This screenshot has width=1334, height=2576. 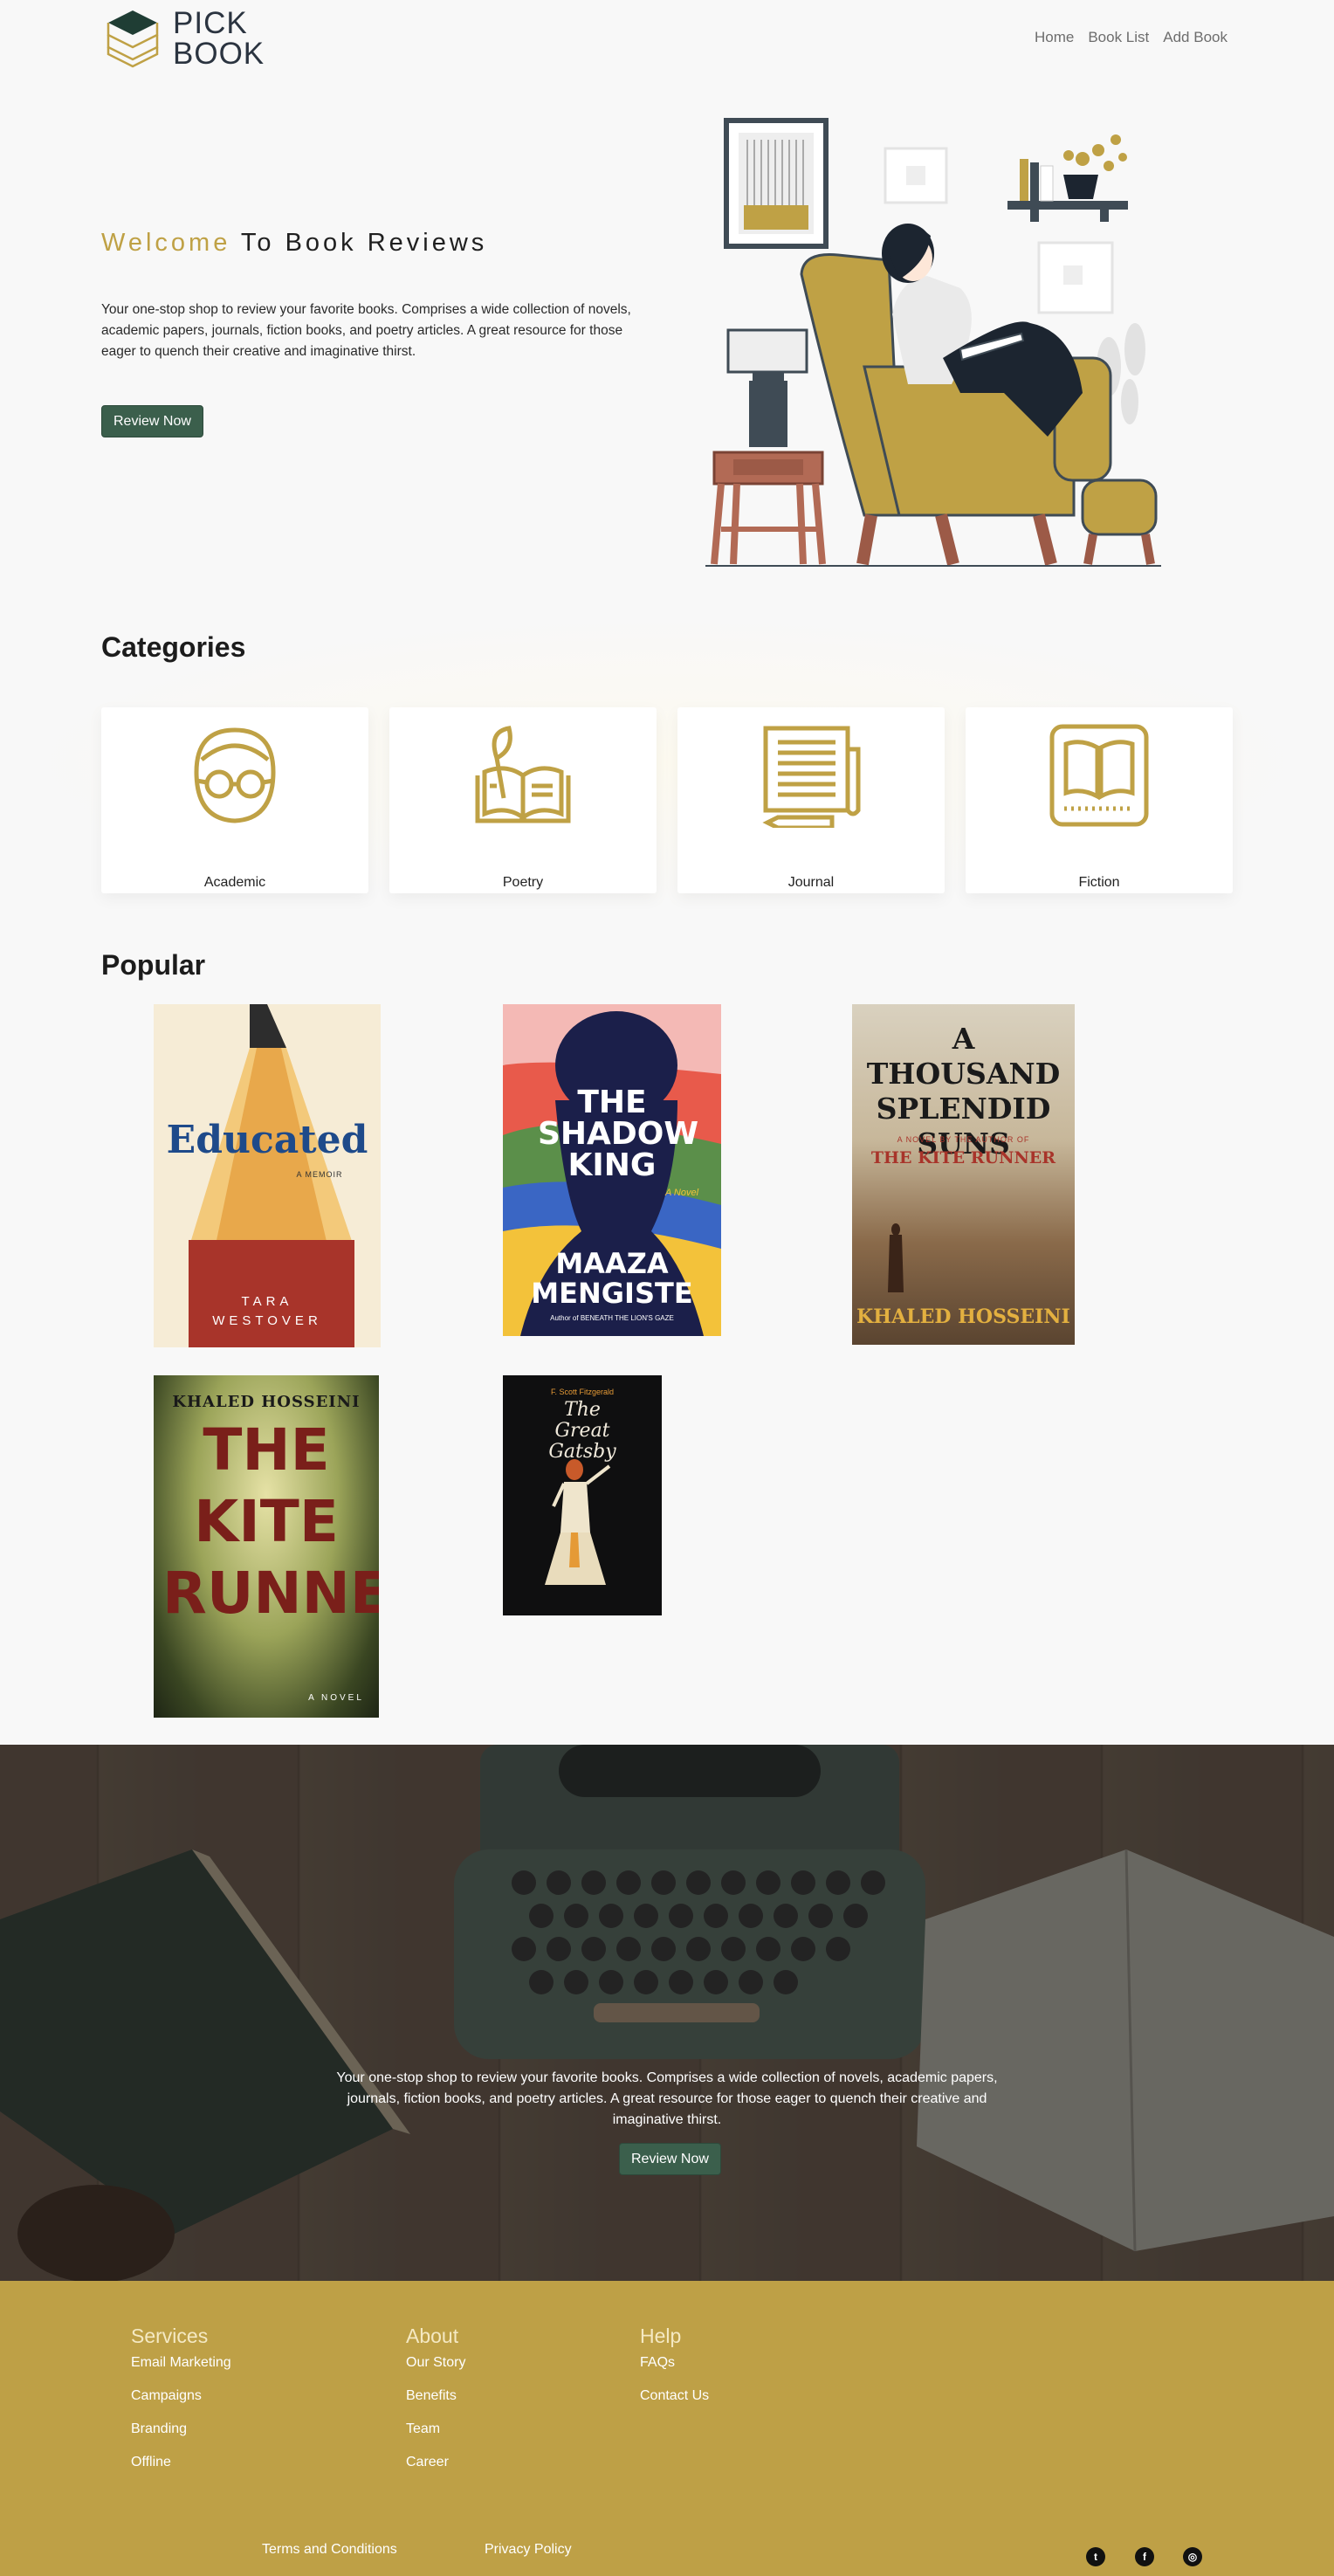 I want to click on book-cover-kite-runner: KHALED HOSSEINI THE KITE RUNNER A NOVEL, so click(x=267, y=1546).